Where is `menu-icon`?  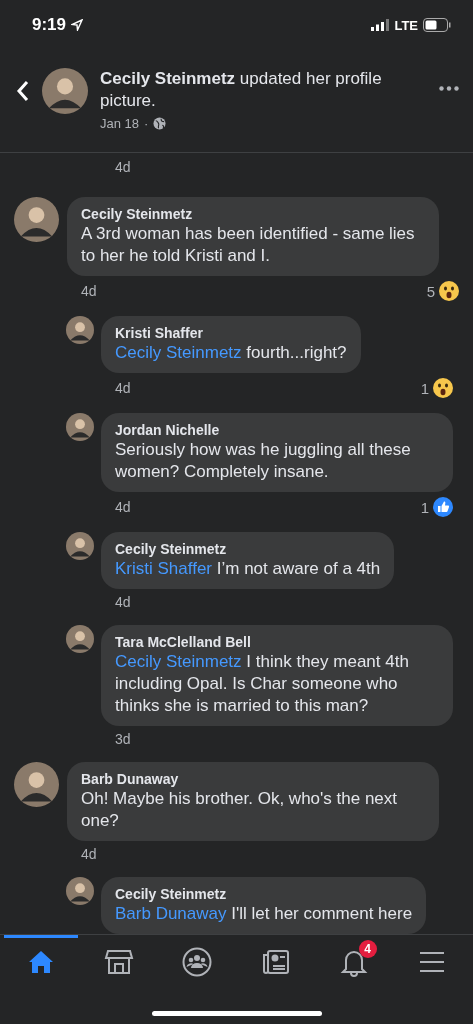 menu-icon is located at coordinates (431, 961).